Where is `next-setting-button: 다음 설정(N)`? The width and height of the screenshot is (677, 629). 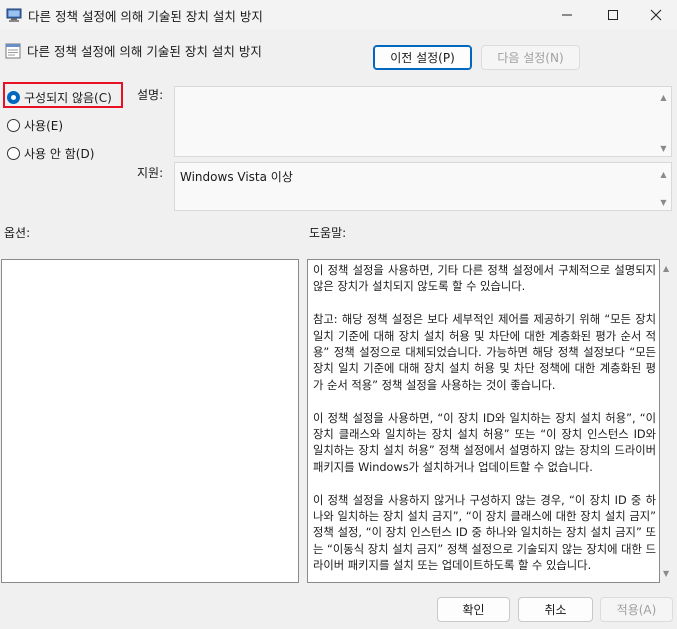 next-setting-button: 다음 설정(N) is located at coordinates (530, 57).